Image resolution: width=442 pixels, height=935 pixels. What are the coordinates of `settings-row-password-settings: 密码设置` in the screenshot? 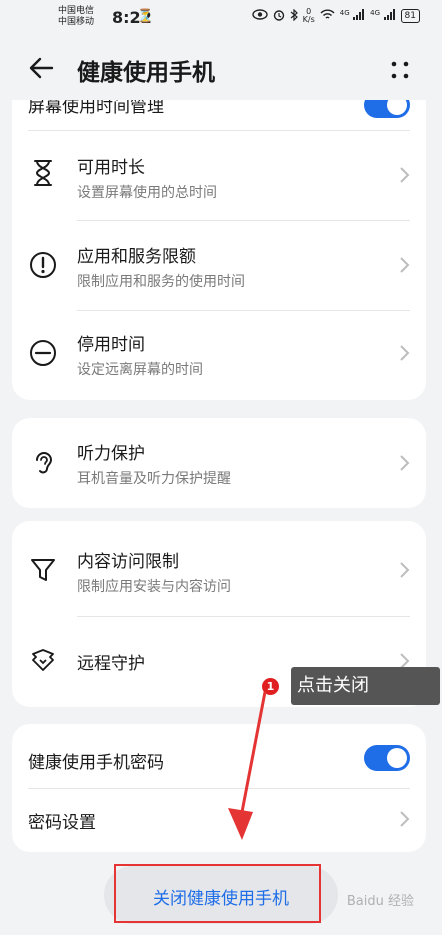 It's located at (219, 820).